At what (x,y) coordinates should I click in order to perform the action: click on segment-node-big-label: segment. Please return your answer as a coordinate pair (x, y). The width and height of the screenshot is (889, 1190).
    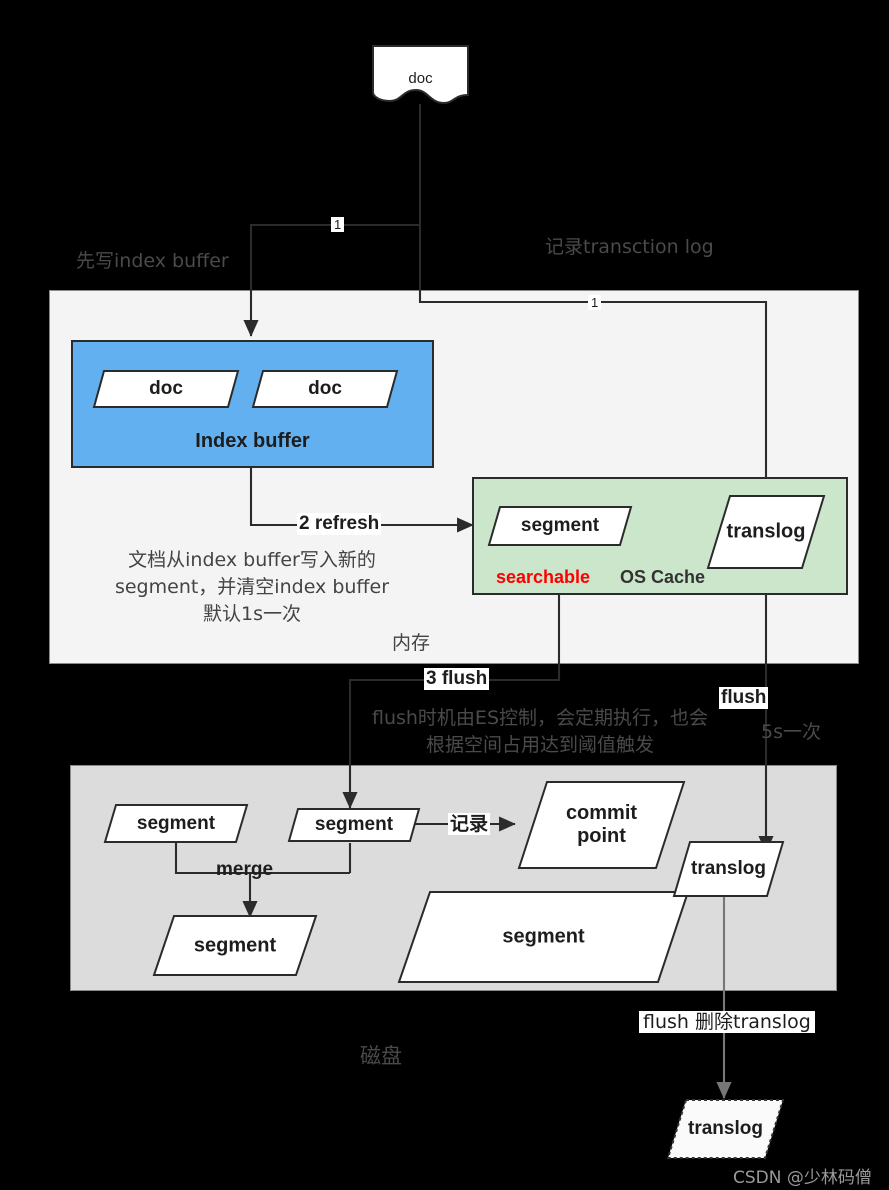
    Looking at the image, I should click on (543, 936).